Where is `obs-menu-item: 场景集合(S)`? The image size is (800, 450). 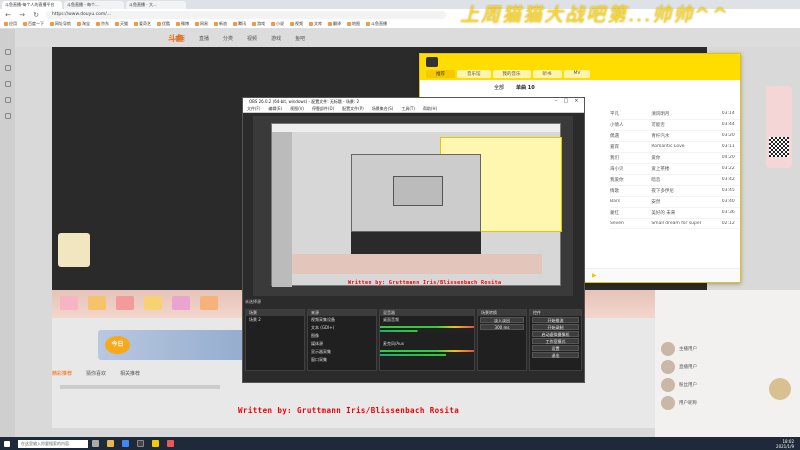 obs-menu-item: 场景集合(S) is located at coordinates (383, 109).